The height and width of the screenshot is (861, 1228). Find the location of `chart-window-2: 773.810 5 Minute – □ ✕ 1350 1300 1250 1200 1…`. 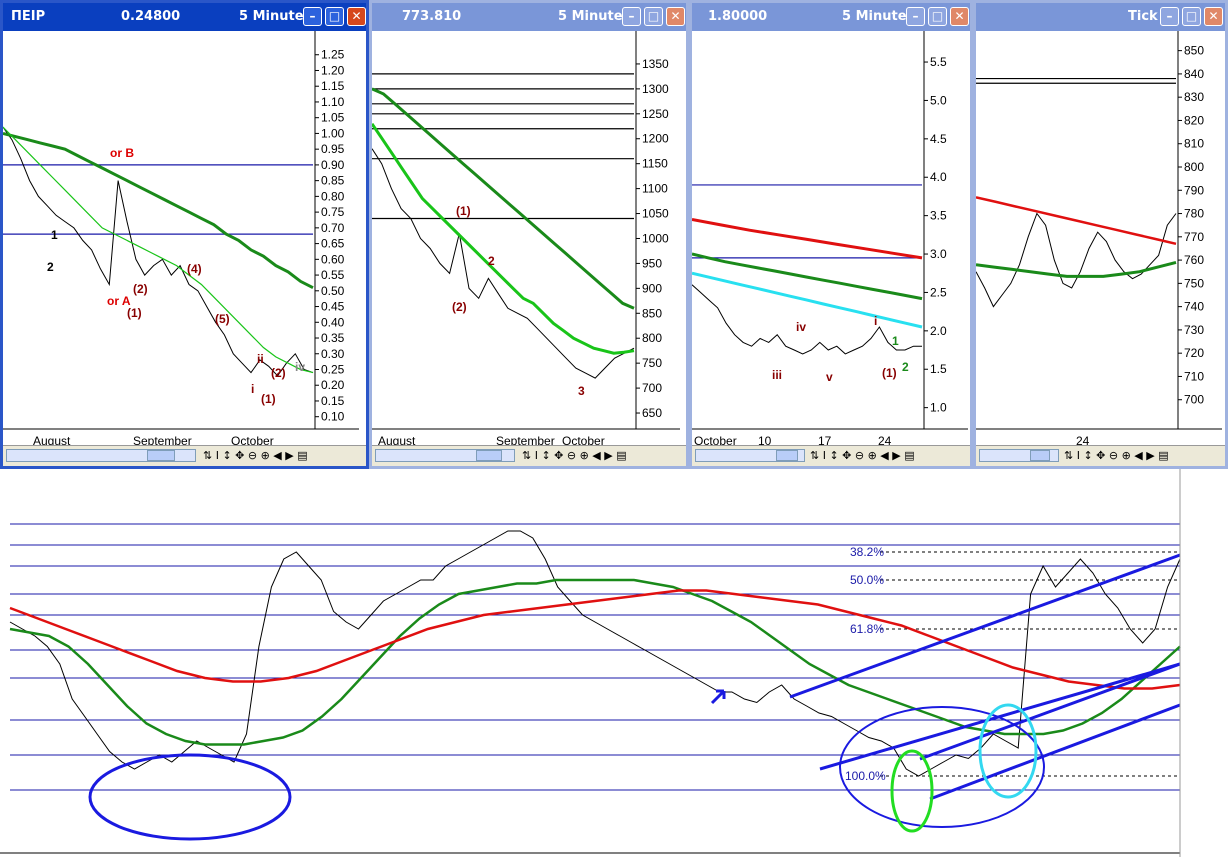

chart-window-2: 773.810 5 Minute – □ ✕ 1350 1300 1250 1200 1… is located at coordinates (529, 234).